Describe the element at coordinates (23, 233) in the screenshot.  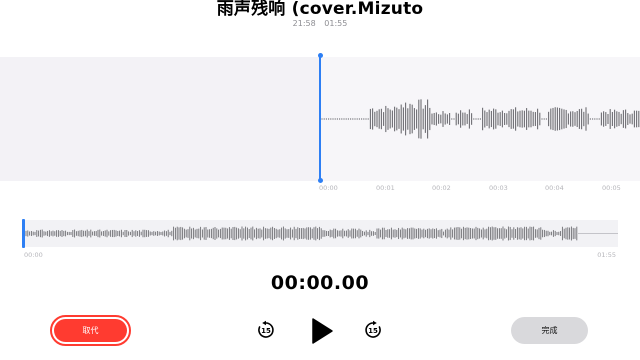
I see `overview-playhead` at that location.